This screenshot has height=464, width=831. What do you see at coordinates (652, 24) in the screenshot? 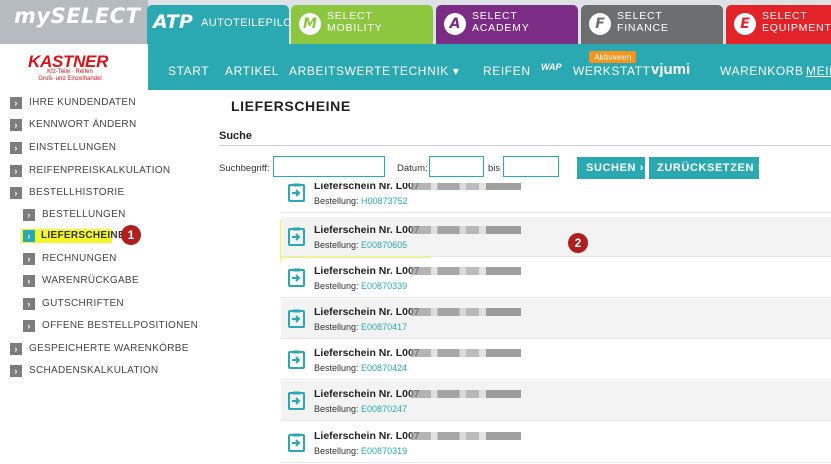
I see `tab-select-finance: F SELECT FINANCE` at bounding box center [652, 24].